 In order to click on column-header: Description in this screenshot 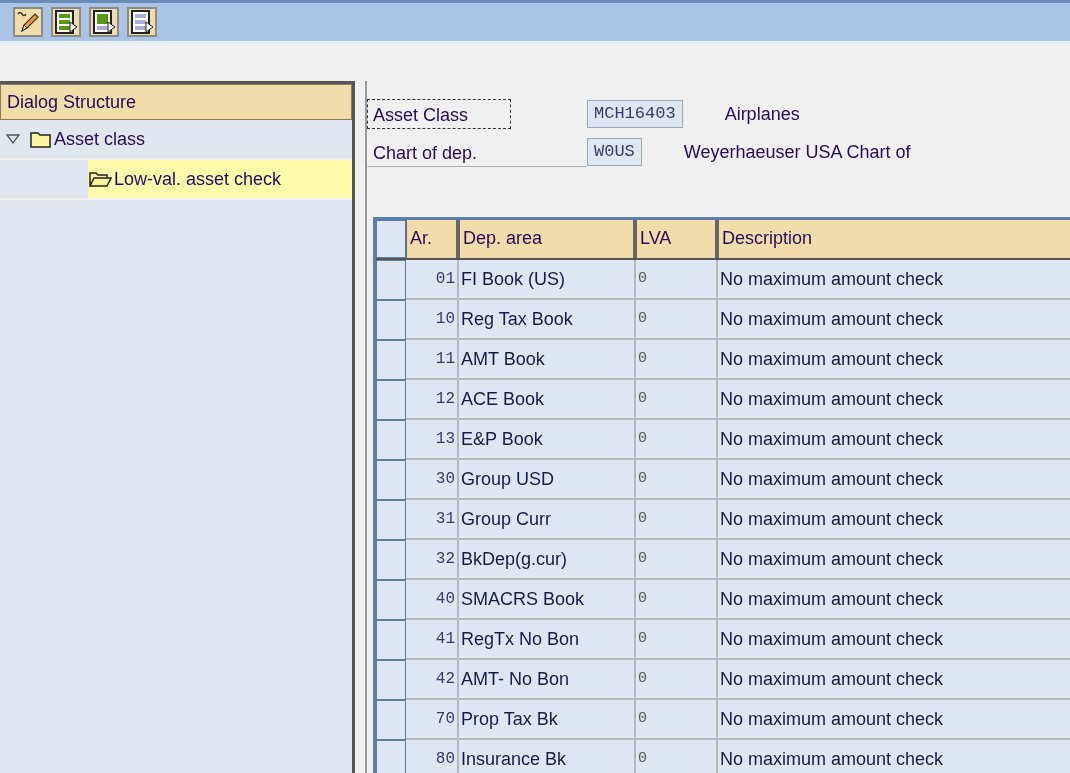, I will do `click(894, 239)`.